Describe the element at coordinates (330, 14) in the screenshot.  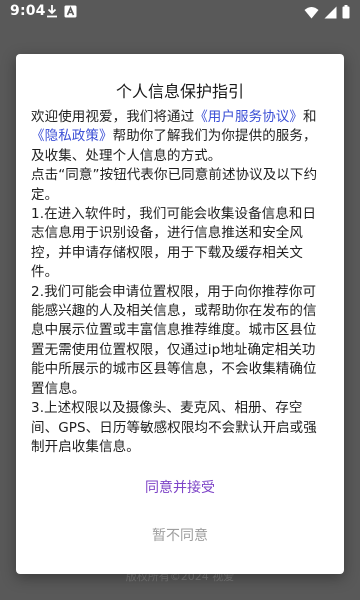
I see `cellular-signal-icon` at that location.